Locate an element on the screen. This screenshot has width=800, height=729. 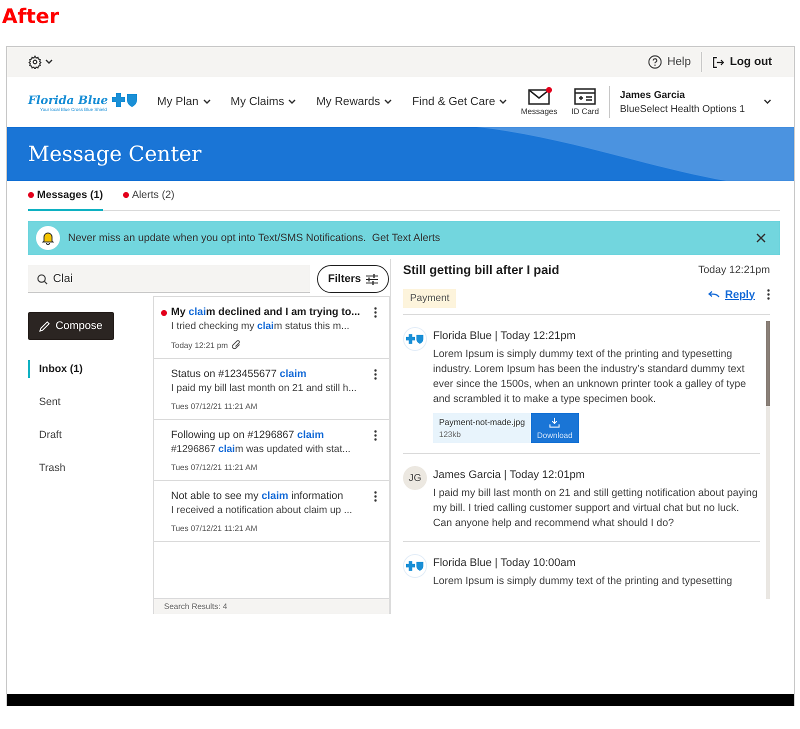
download-button: Download is located at coordinates (555, 428).